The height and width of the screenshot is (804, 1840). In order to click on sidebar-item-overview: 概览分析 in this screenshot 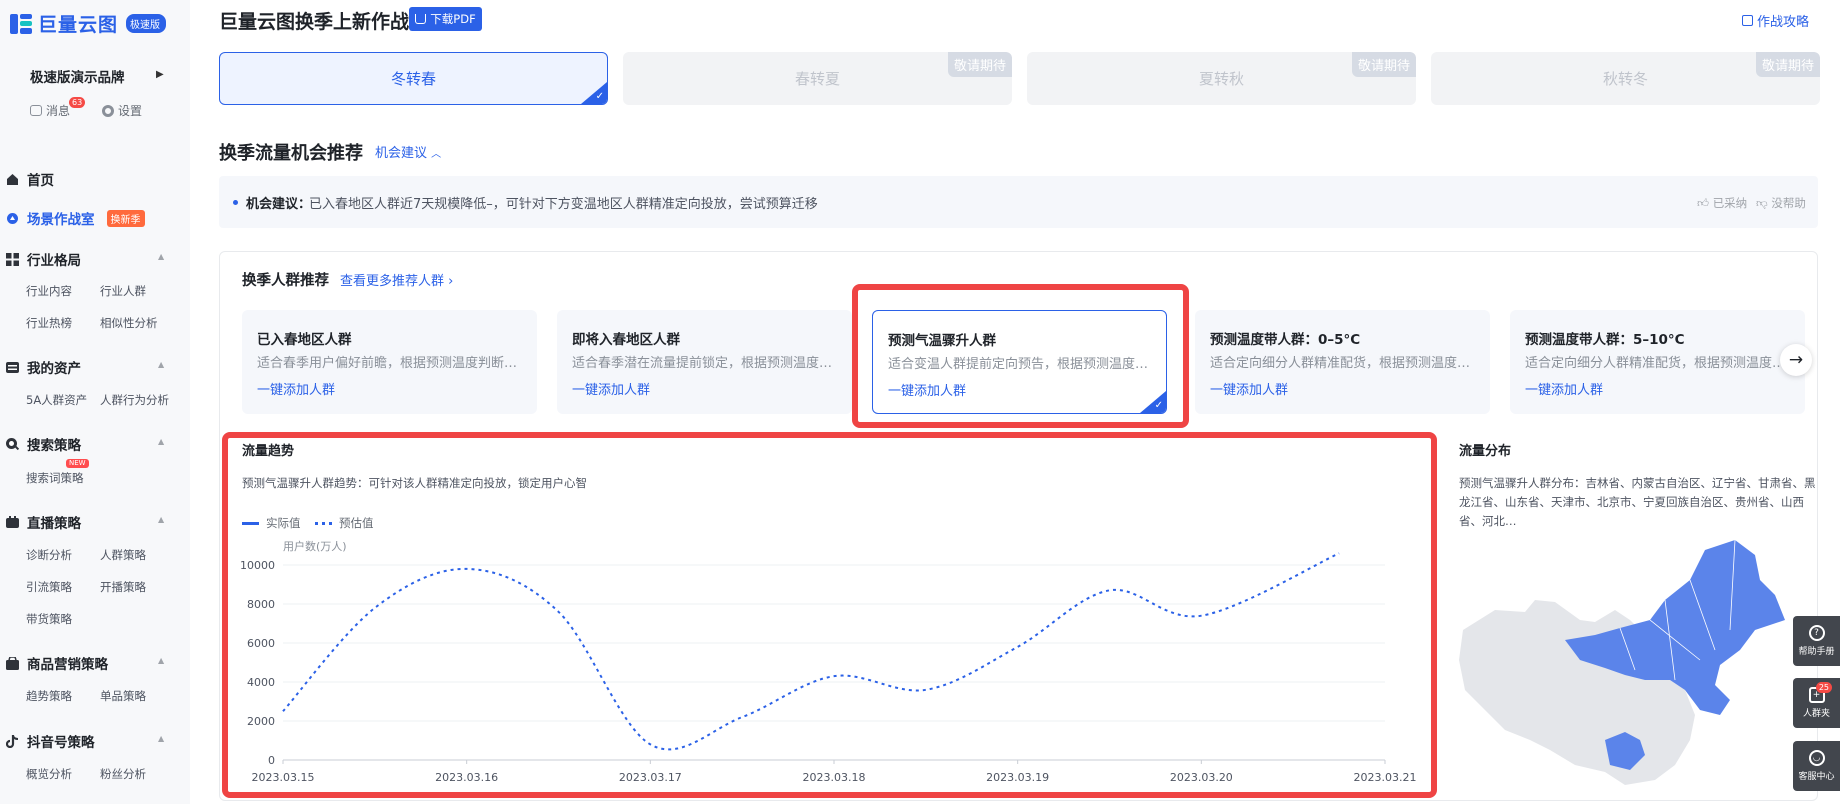, I will do `click(49, 774)`.